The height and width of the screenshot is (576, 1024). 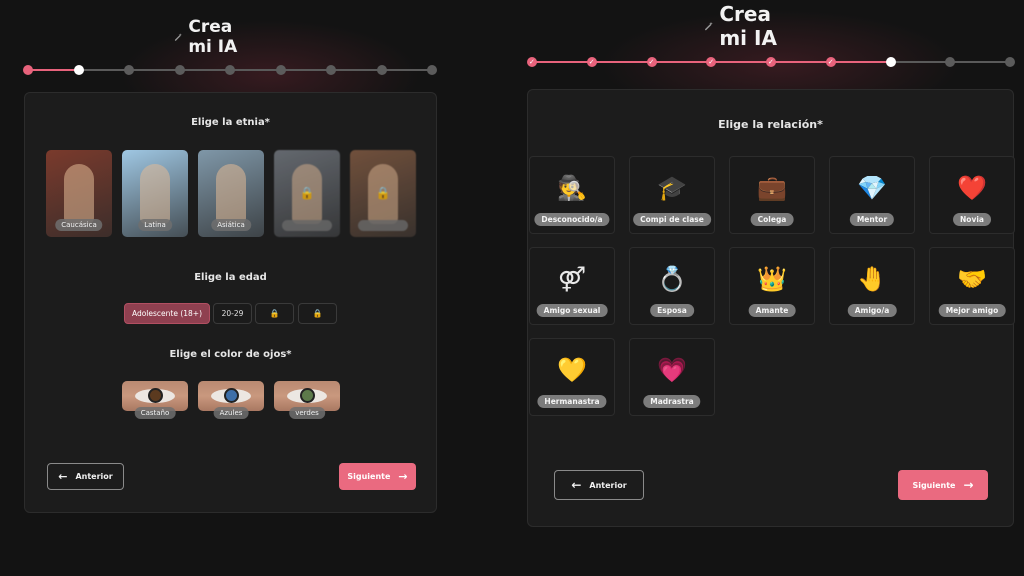 What do you see at coordinates (572, 188) in the screenshot?
I see `relation-icon: 🕵` at bounding box center [572, 188].